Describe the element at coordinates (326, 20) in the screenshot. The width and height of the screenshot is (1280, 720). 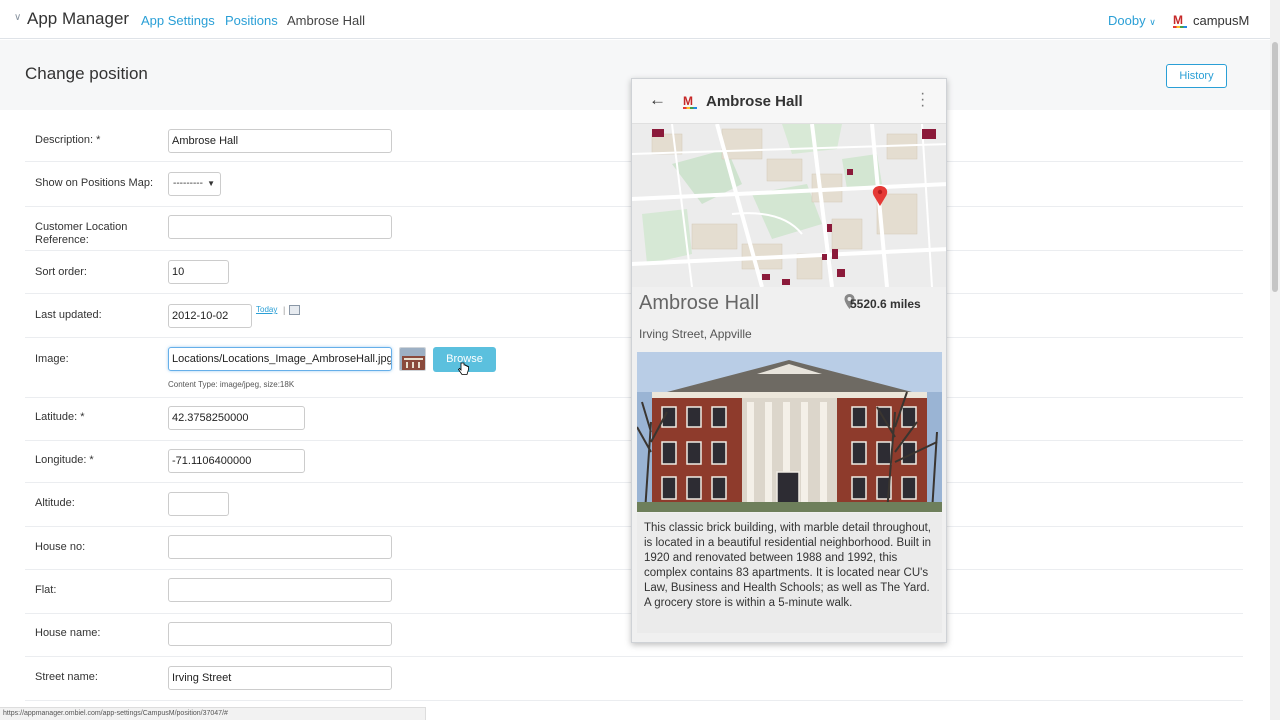
I see `breadcrumb-current: Ambrose Hall` at that location.